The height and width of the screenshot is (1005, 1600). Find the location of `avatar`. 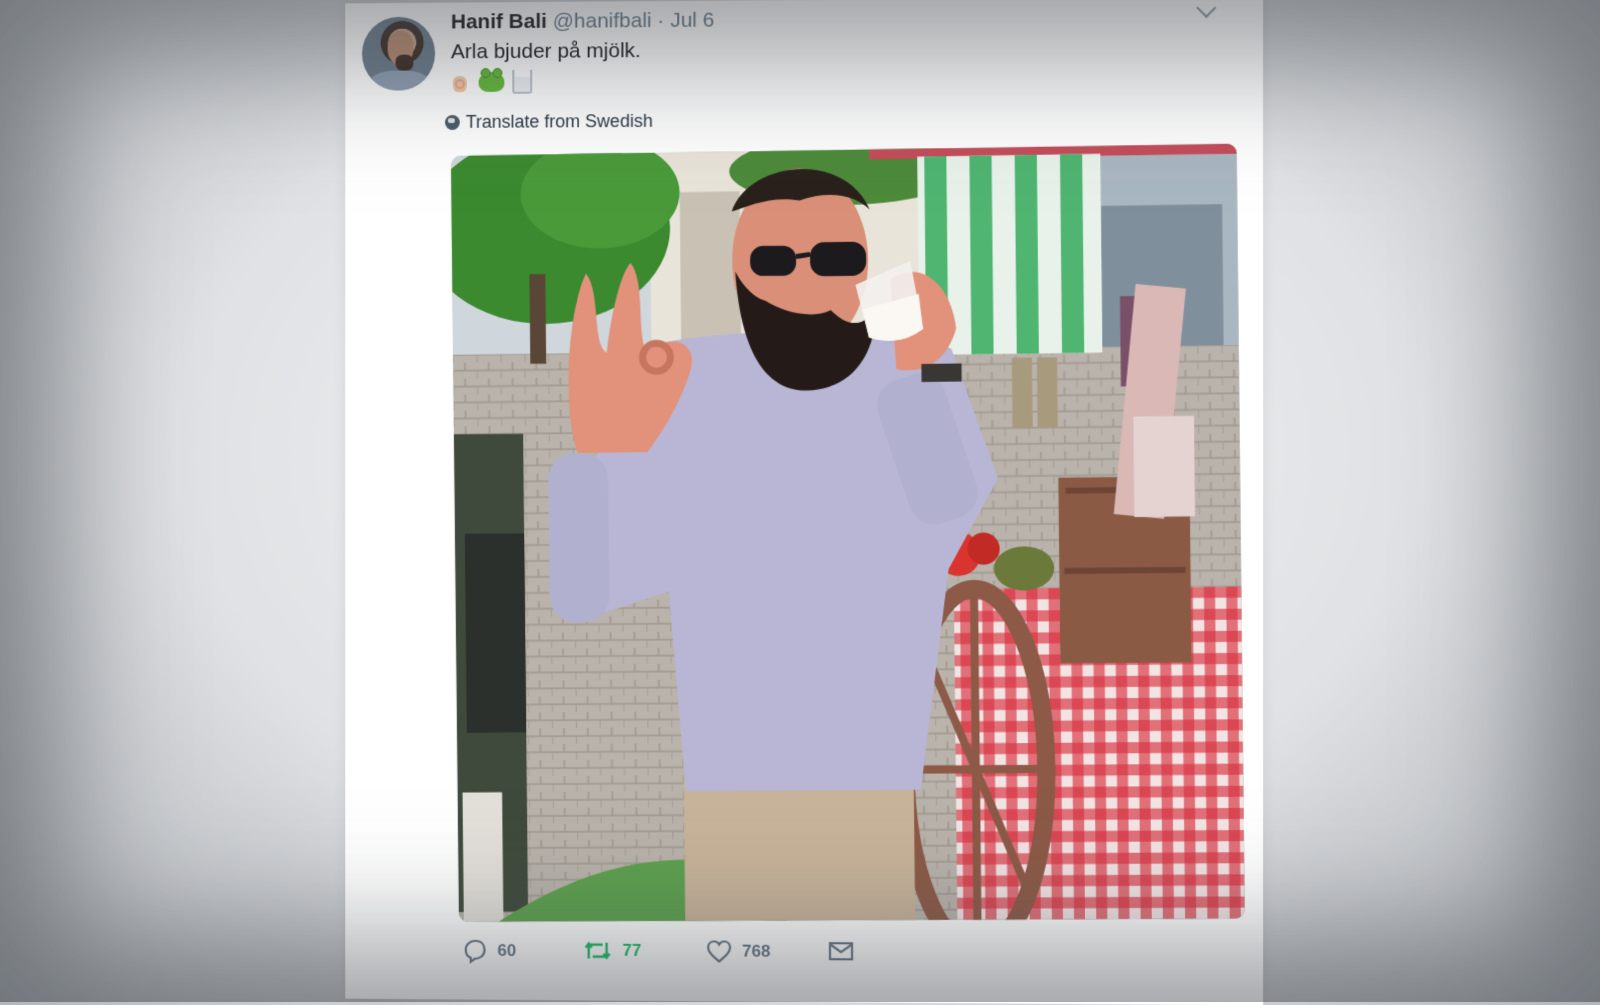

avatar is located at coordinates (398, 53).